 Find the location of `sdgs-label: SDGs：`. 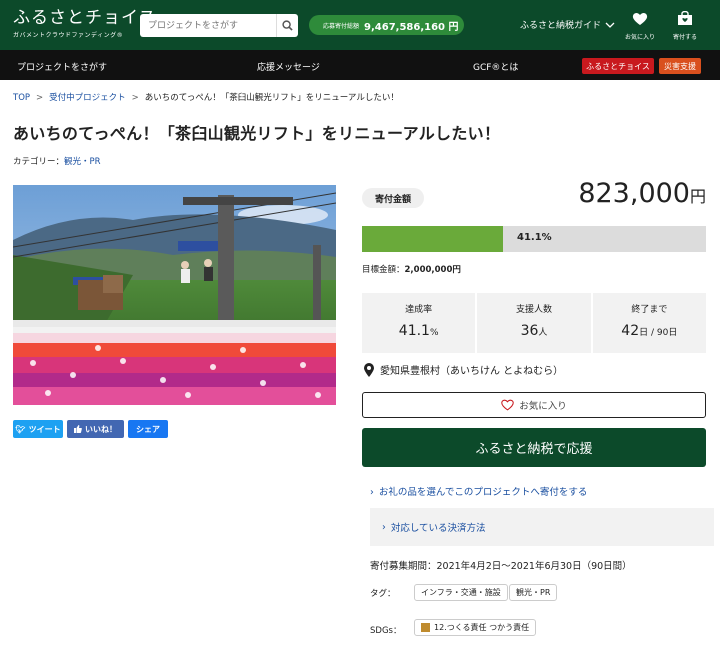

sdgs-label: SDGs： is located at coordinates (386, 631).